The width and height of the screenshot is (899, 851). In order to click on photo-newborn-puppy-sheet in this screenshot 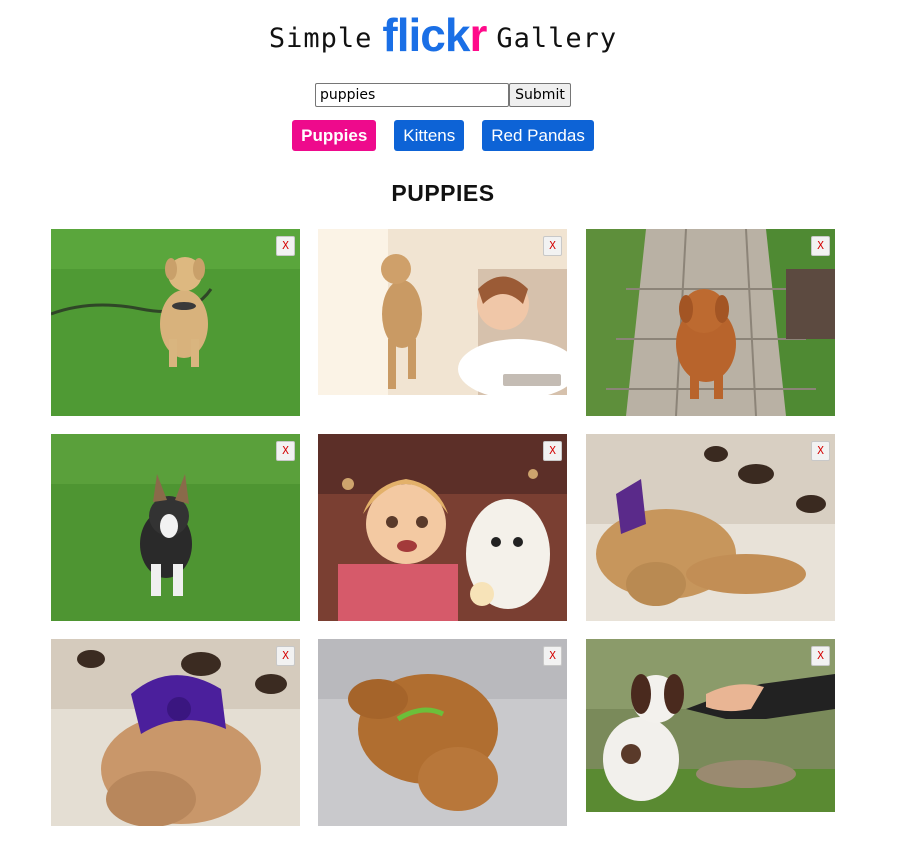, I will do `click(442, 732)`.